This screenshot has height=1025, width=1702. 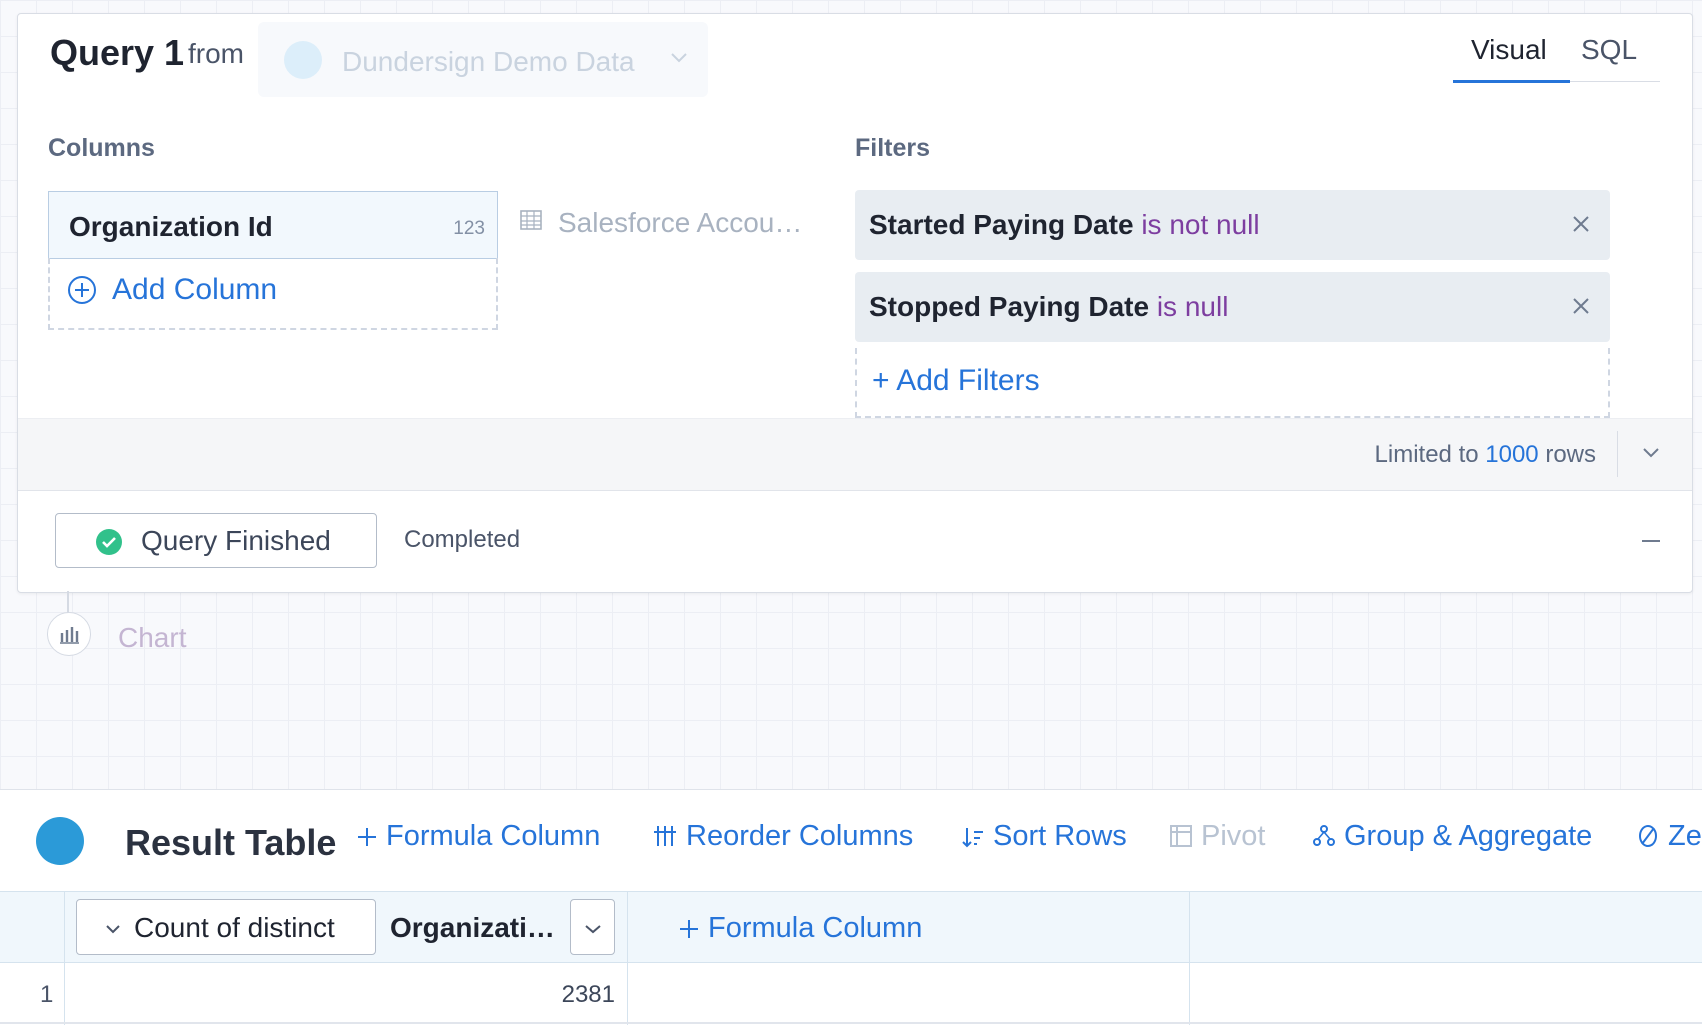 I want to click on add-filters-button: + Add Filters, so click(x=1232, y=383).